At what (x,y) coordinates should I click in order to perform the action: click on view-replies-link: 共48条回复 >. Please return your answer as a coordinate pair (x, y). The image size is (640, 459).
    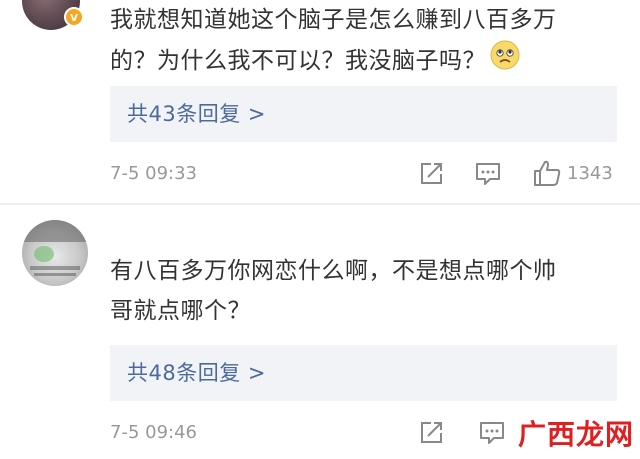
    Looking at the image, I should click on (196, 373).